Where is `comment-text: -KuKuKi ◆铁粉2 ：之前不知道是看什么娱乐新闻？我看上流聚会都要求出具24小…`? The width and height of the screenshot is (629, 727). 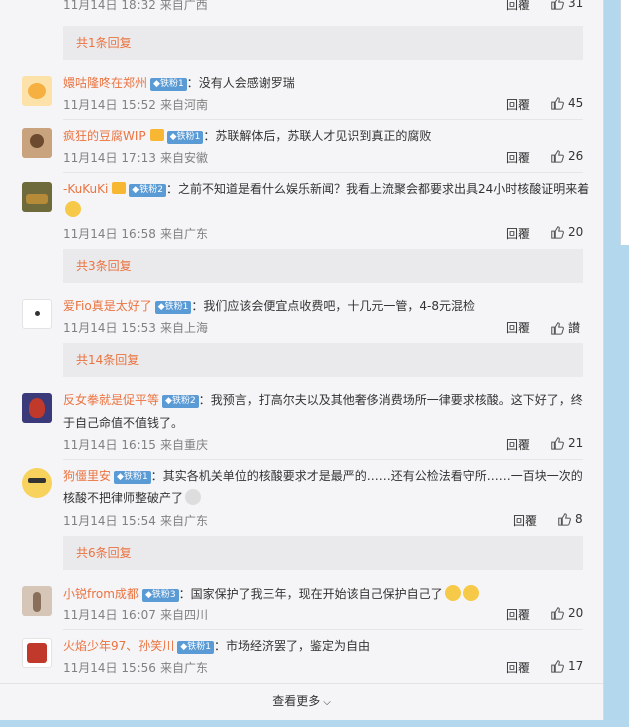
comment-text: -KuKuKi ◆铁粉2 ：之前不知道是看什么娱乐新闻？我看上流聚会都要求出具24小… is located at coordinates (326, 189).